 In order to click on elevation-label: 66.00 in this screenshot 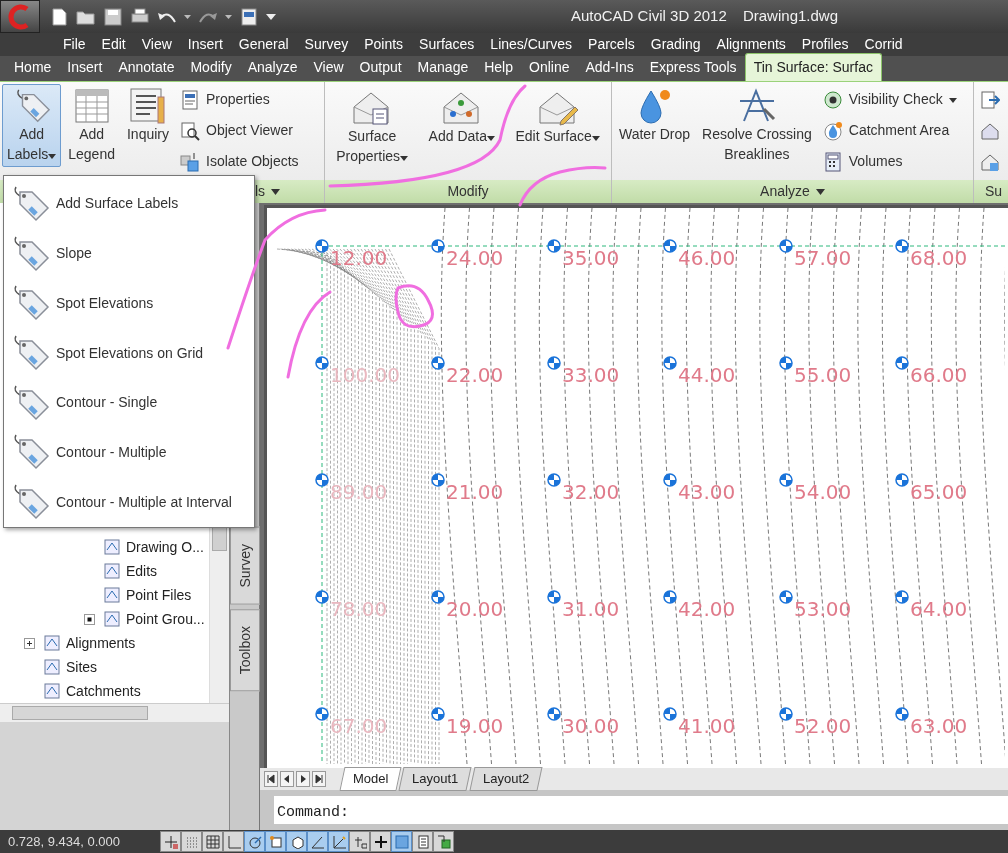, I will do `click(939, 375)`.